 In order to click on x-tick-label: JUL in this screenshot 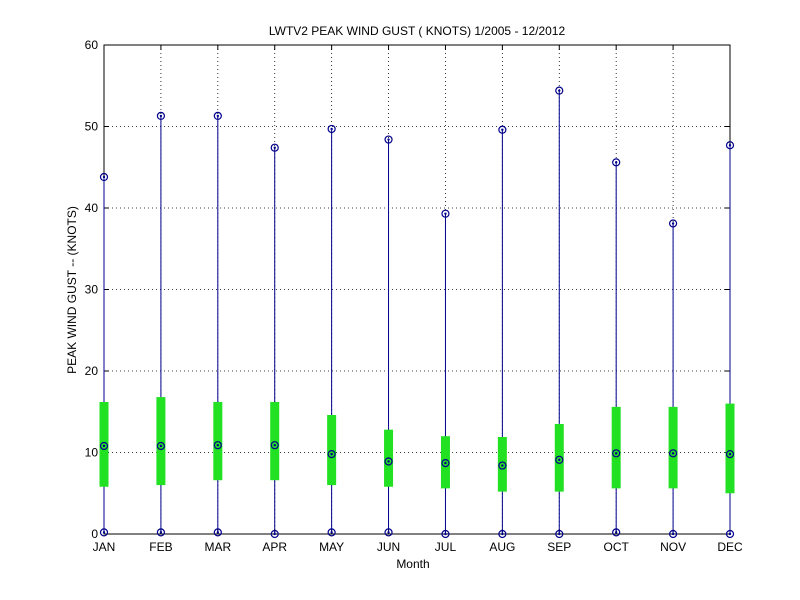, I will do `click(446, 547)`.